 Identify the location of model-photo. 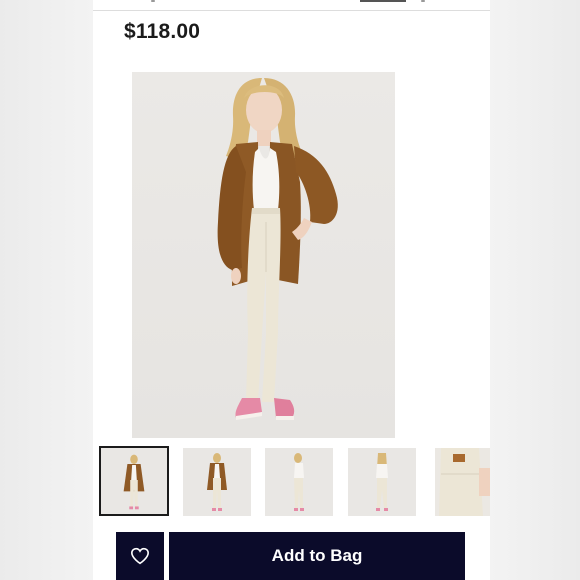
(277, 249).